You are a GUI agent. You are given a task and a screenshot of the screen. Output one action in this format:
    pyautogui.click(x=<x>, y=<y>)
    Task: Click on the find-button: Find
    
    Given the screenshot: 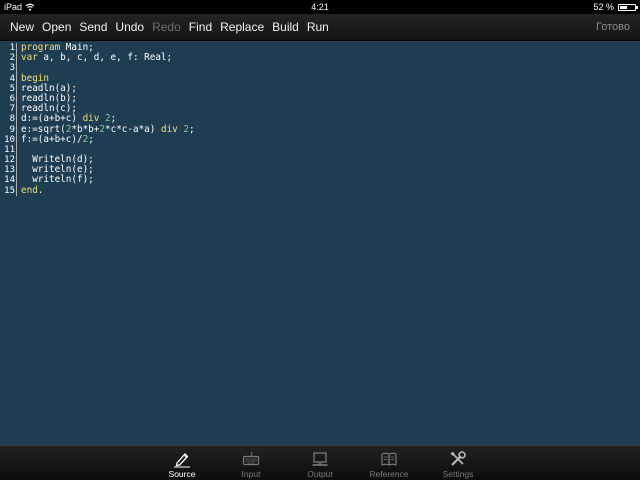 What is the action you would take?
    pyautogui.click(x=200, y=27)
    